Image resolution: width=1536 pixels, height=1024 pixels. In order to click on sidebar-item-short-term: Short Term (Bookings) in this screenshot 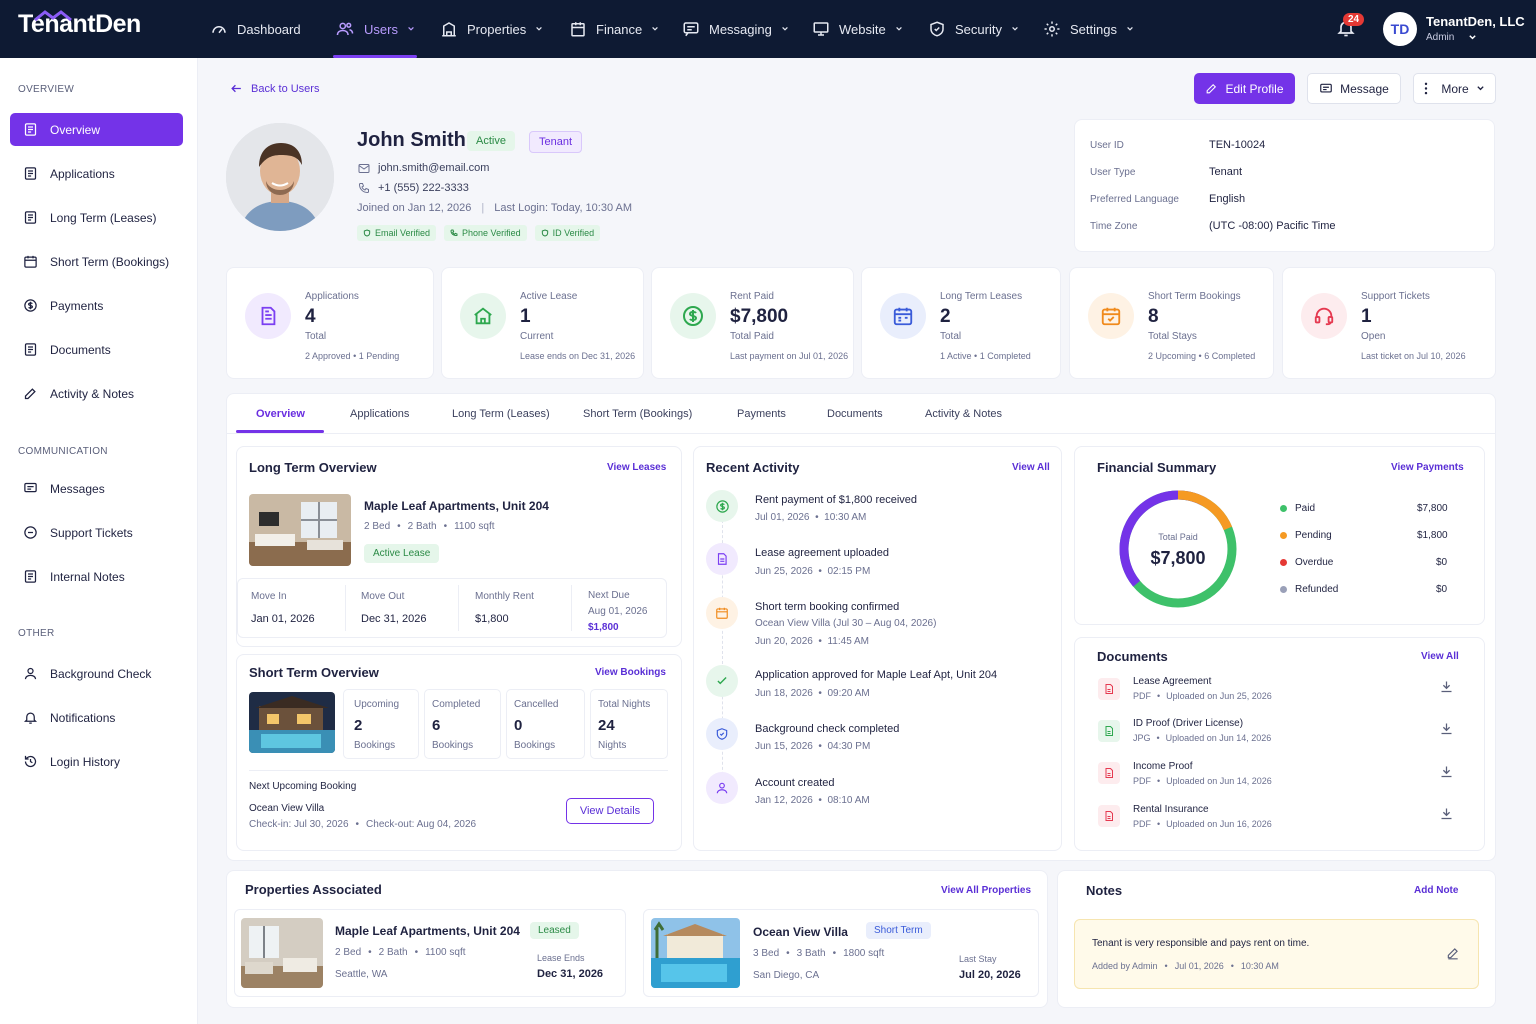, I will do `click(96, 261)`.